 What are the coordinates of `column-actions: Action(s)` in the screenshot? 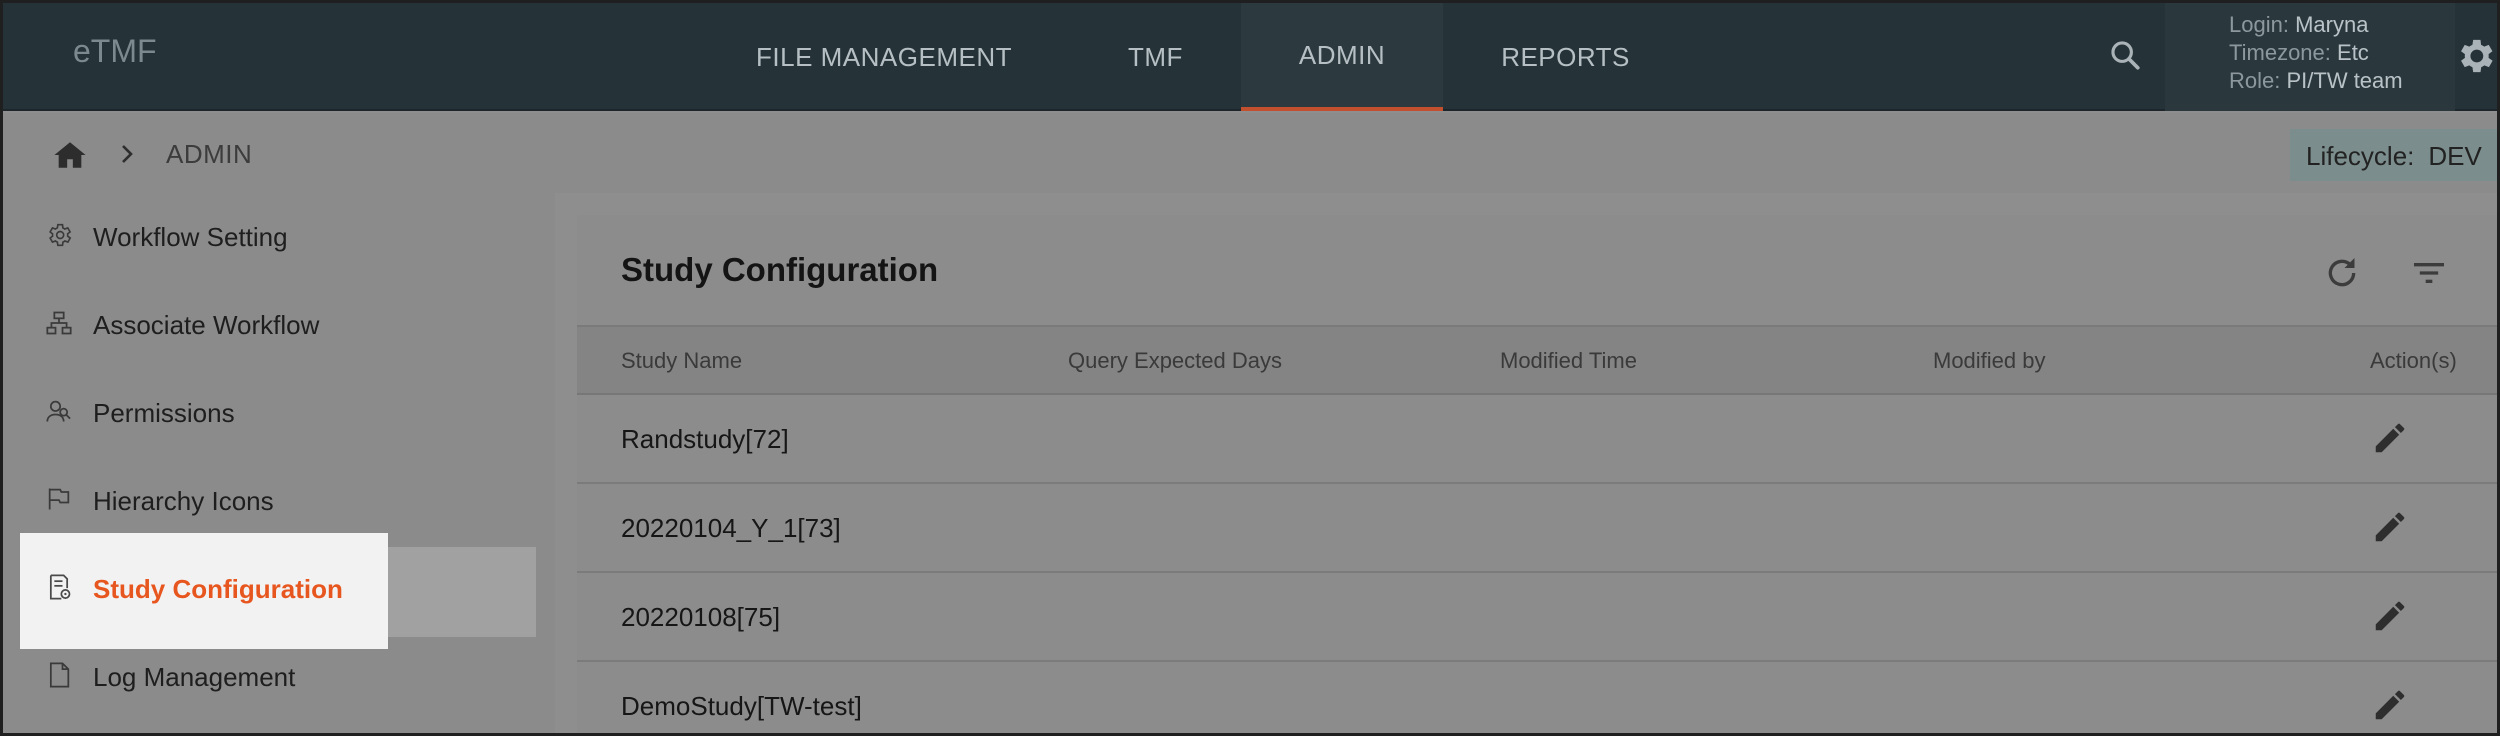 It's located at (2413, 360).